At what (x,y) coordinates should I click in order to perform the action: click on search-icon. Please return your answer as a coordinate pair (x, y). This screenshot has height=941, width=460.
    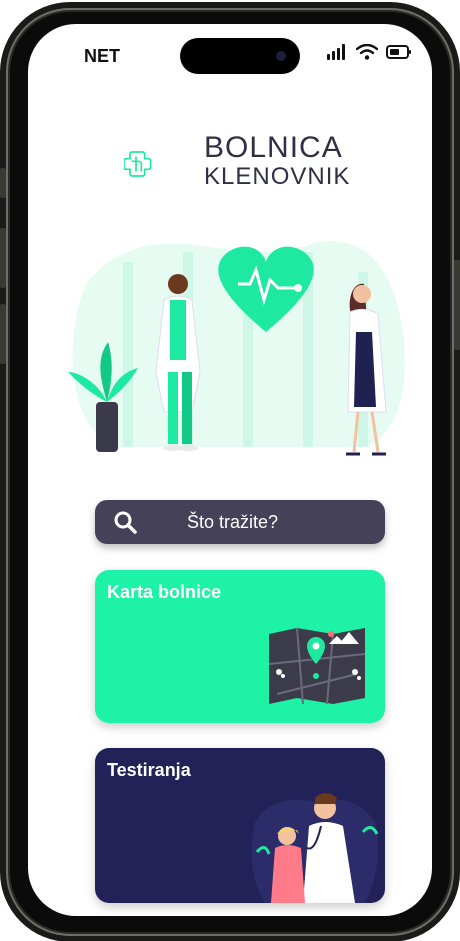
    Looking at the image, I should click on (125, 522).